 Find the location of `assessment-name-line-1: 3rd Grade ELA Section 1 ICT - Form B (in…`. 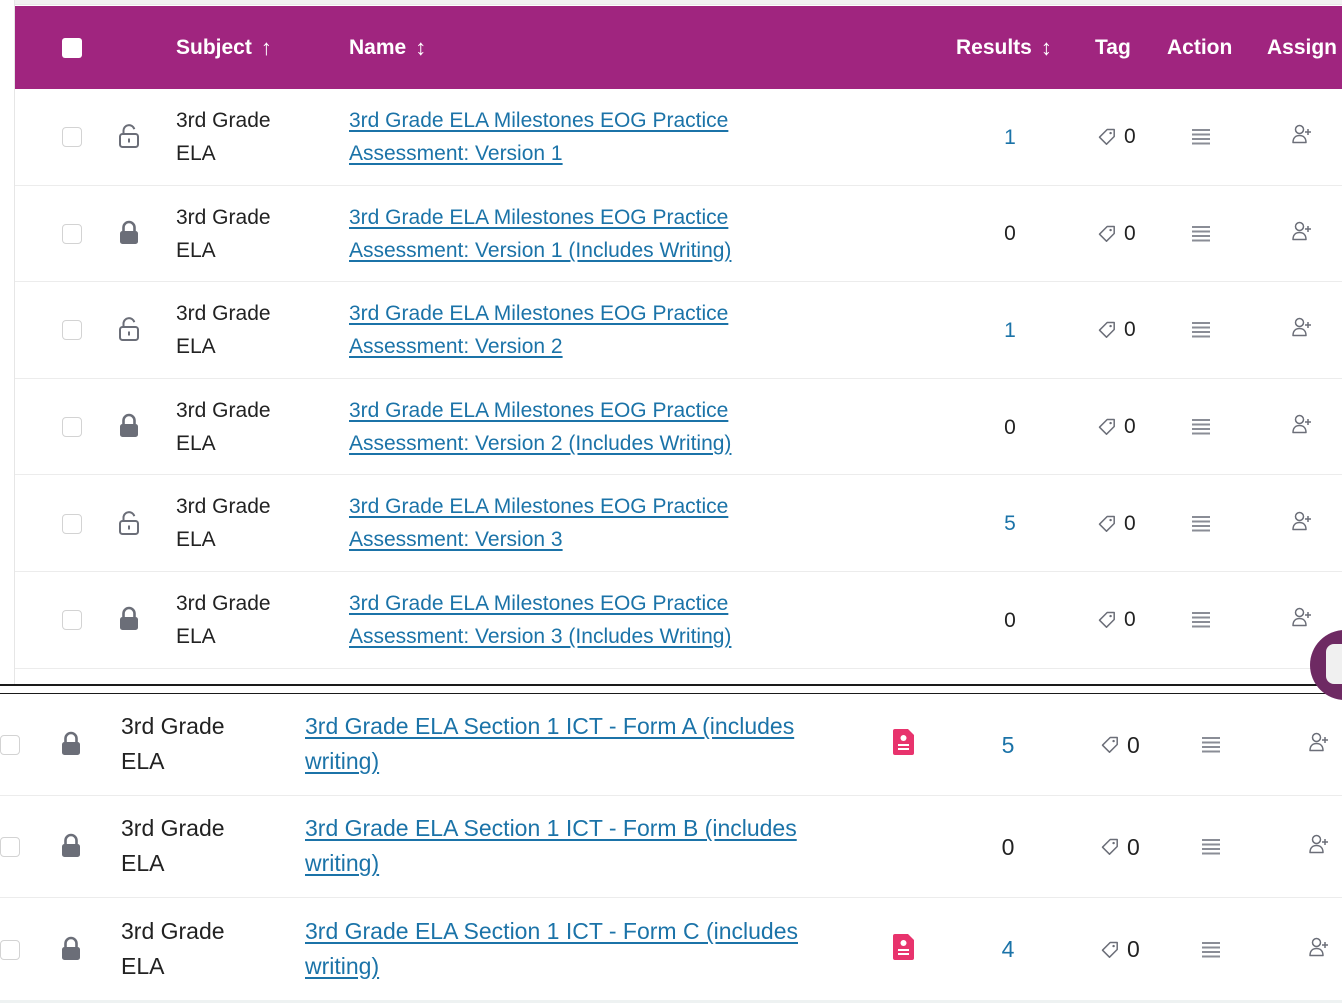

assessment-name-line-1: 3rd Grade ELA Section 1 ICT - Form B (in… is located at coordinates (551, 828).